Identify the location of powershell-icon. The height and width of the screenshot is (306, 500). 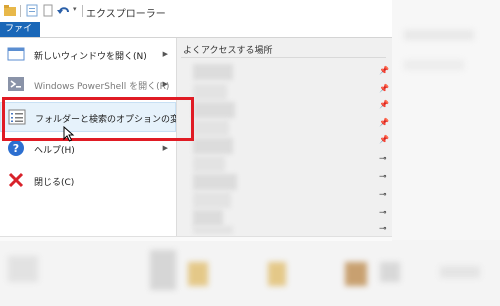
(16, 84).